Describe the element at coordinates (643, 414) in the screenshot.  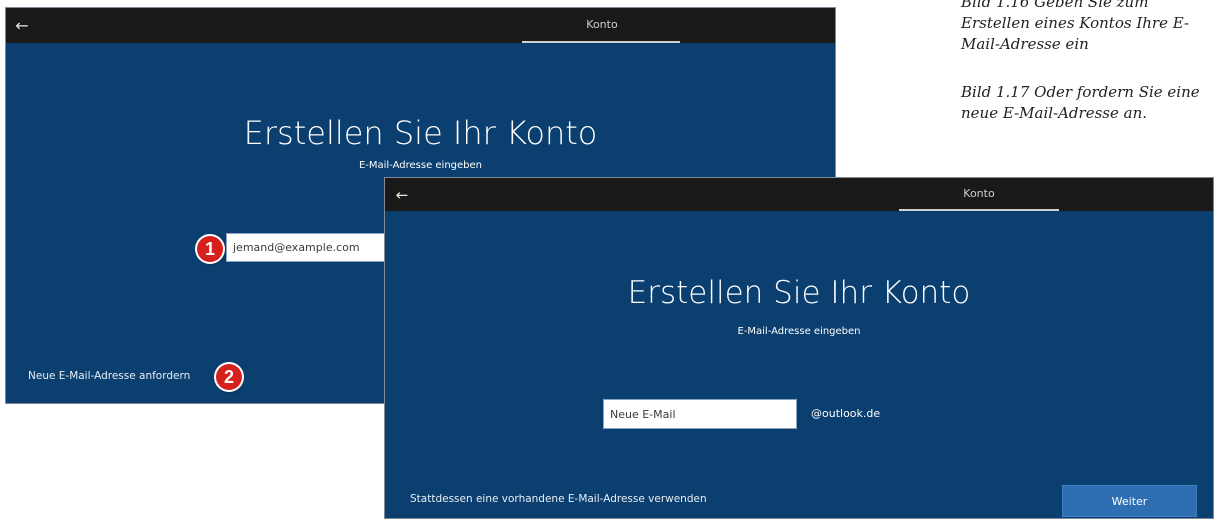
I see `new-email-input-placeholder: Neue E-Mail` at that location.